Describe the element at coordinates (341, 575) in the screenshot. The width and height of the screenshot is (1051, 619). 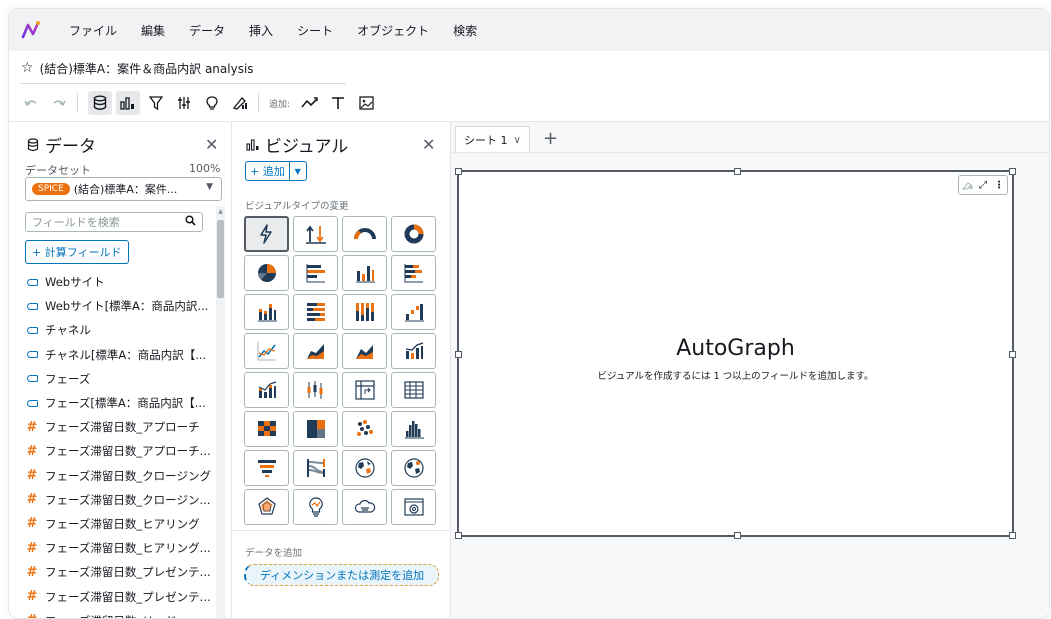
I see `field-well-dropzone: ディメンションまたは測定を追加` at that location.